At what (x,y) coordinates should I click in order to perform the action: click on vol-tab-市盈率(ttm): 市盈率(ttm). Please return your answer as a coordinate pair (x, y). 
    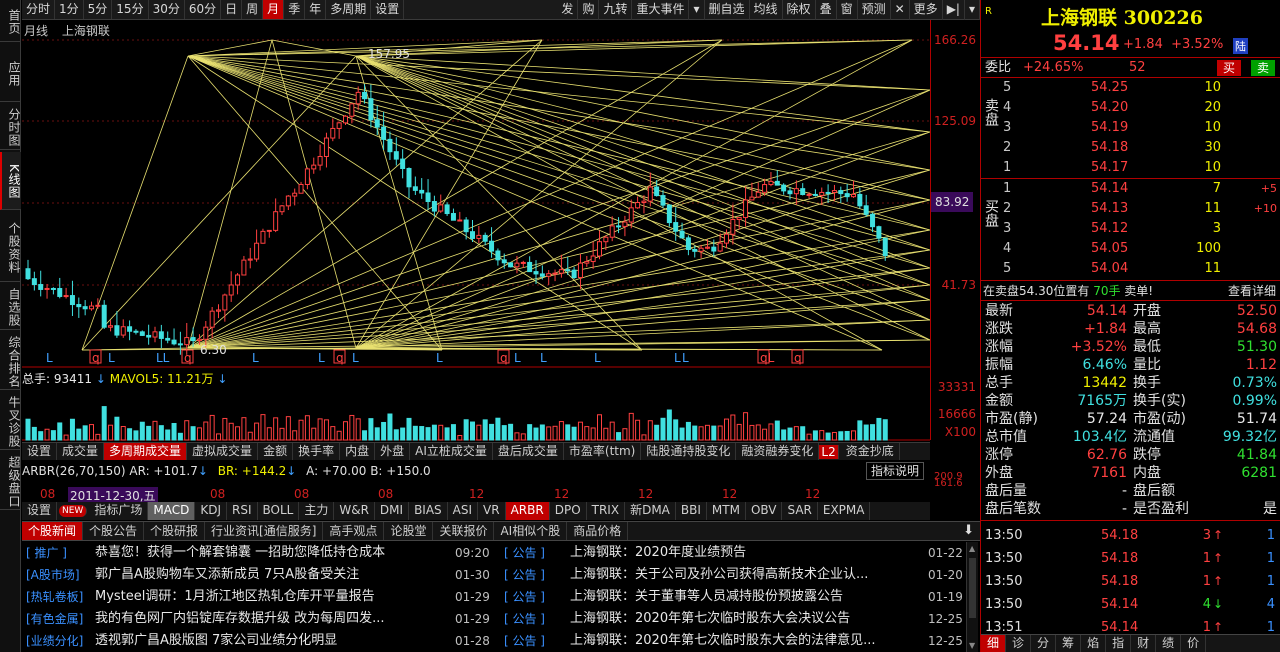
    Looking at the image, I should click on (603, 451).